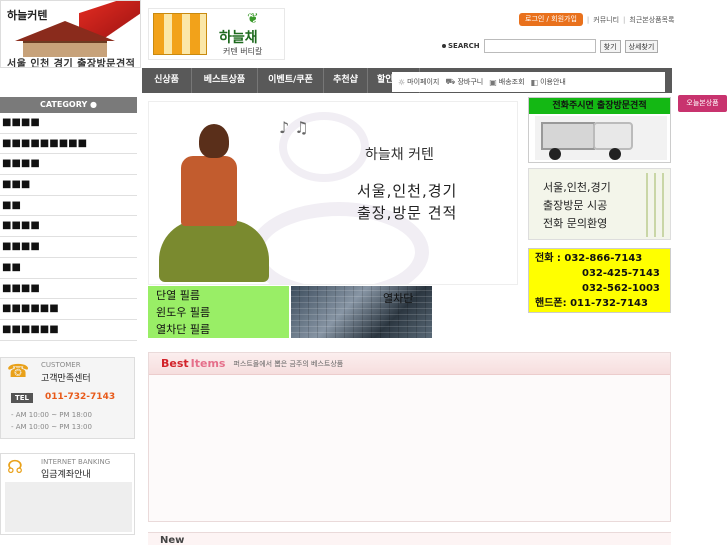  What do you see at coordinates (76, 462) in the screenshot?
I see `bank-en-label: INTERNET BANKING` at bounding box center [76, 462].